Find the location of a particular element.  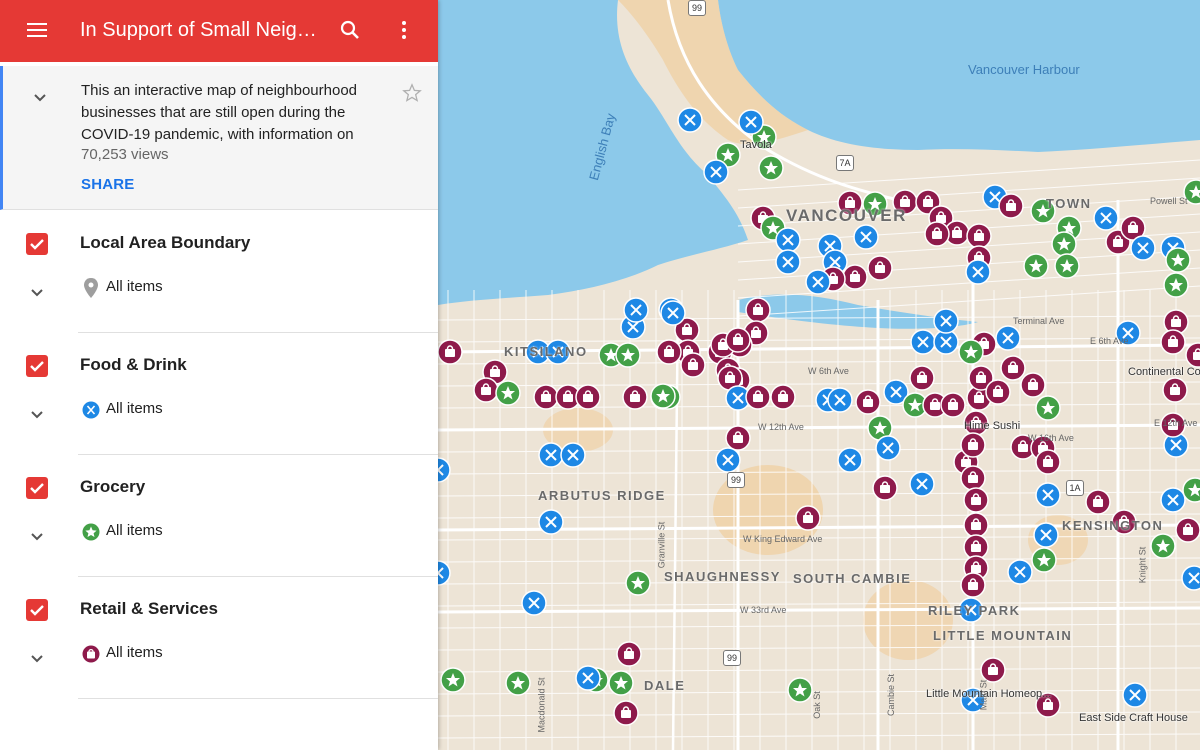

hamburger-icon is located at coordinates (37, 31).